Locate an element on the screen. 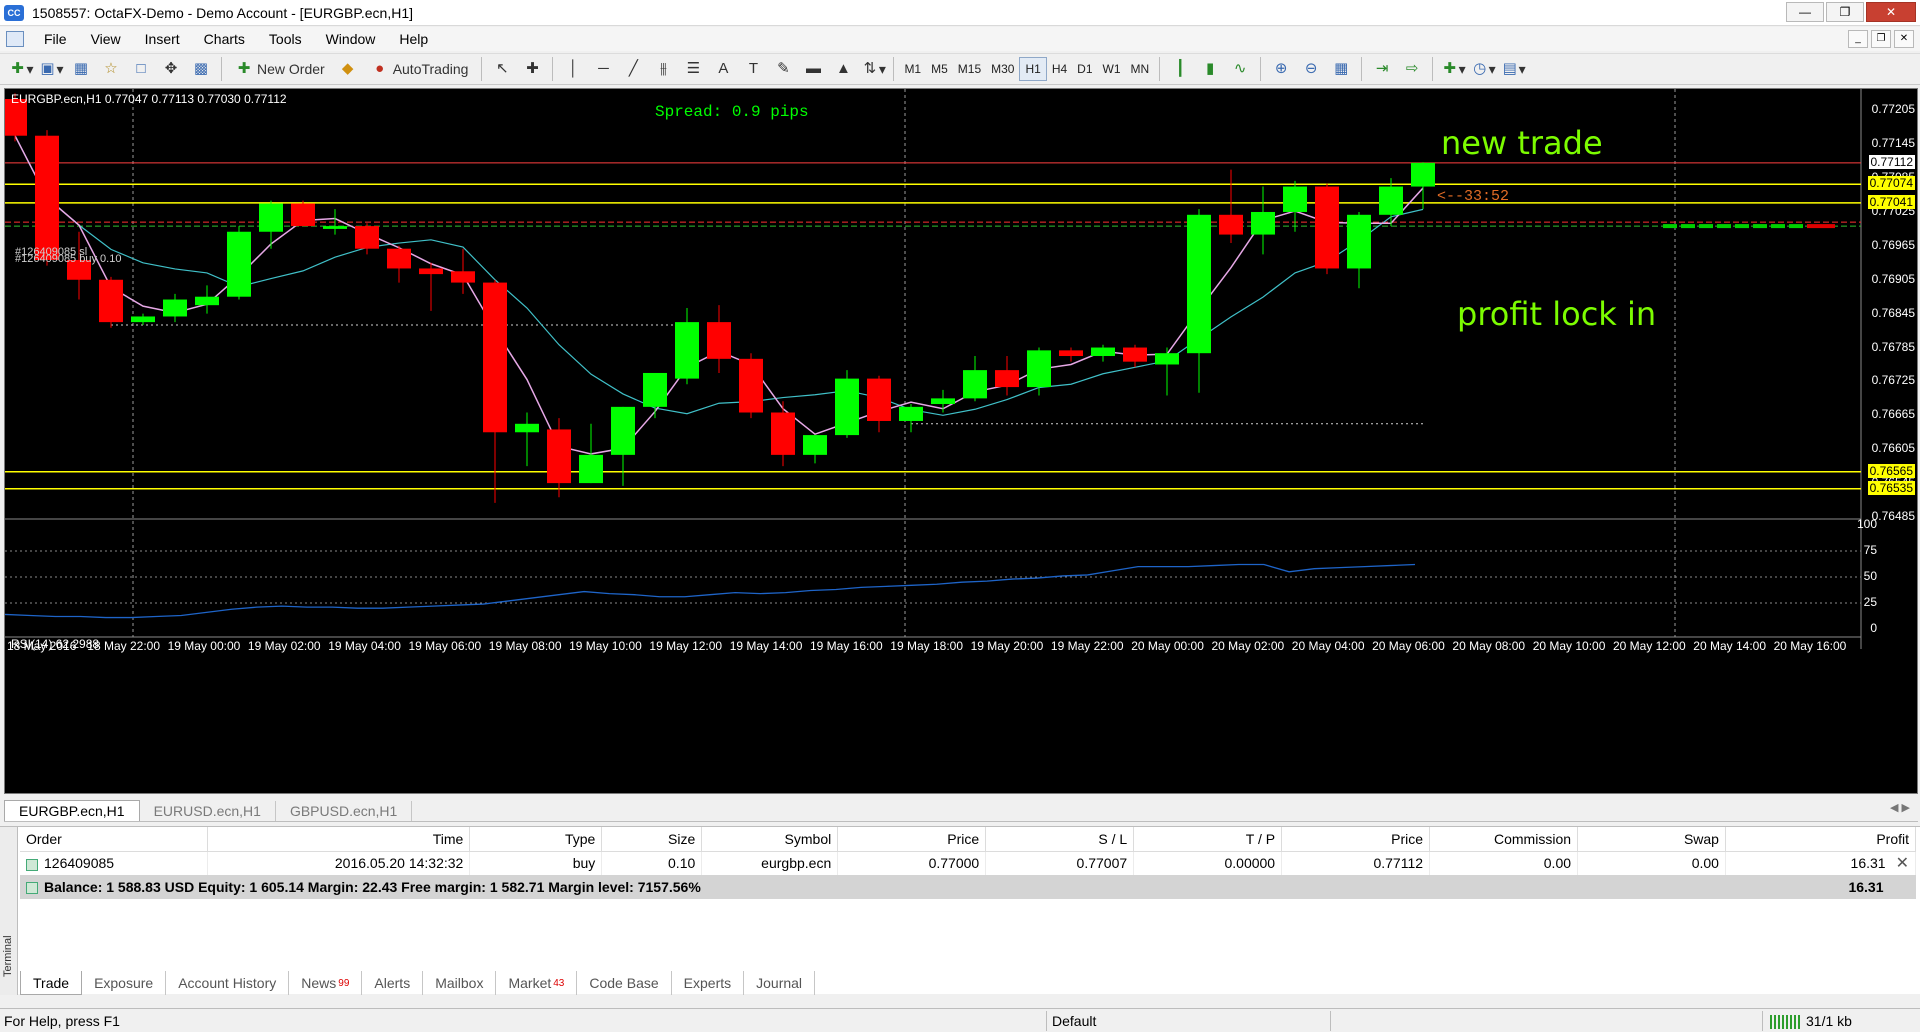  terminal-tab-news: News 99 is located at coordinates (326, 983).